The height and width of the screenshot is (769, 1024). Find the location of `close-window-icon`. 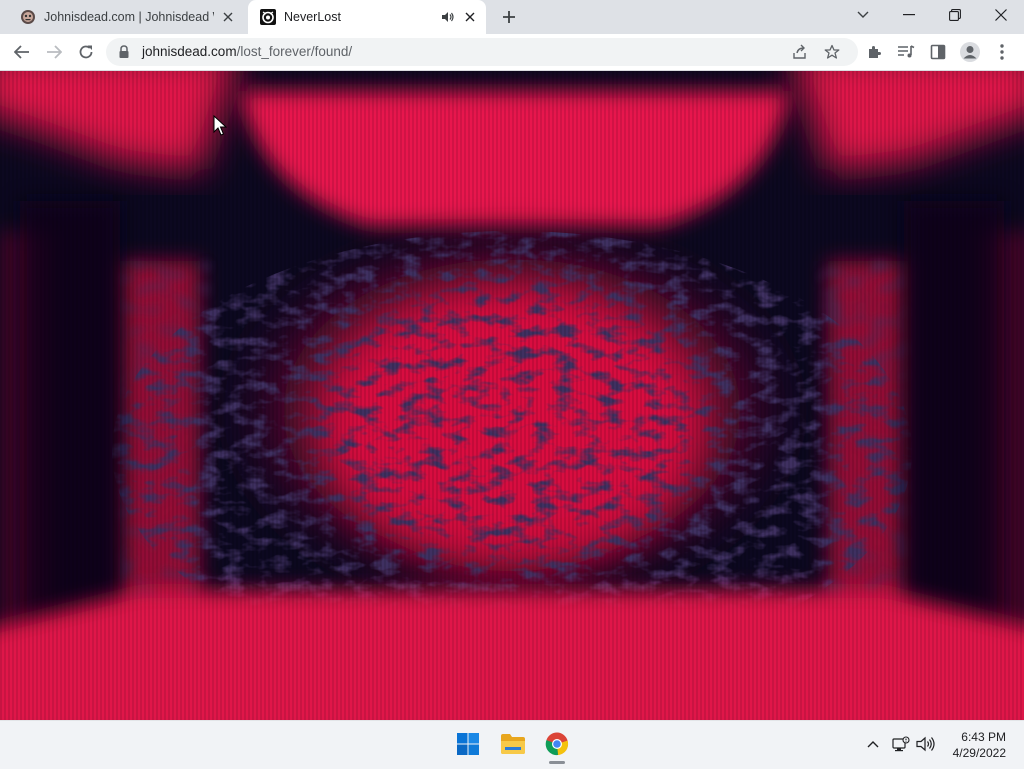

close-window-icon is located at coordinates (1001, 15).